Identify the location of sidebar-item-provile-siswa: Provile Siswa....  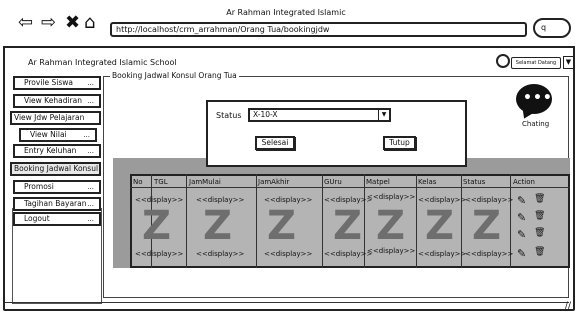
(57, 83).